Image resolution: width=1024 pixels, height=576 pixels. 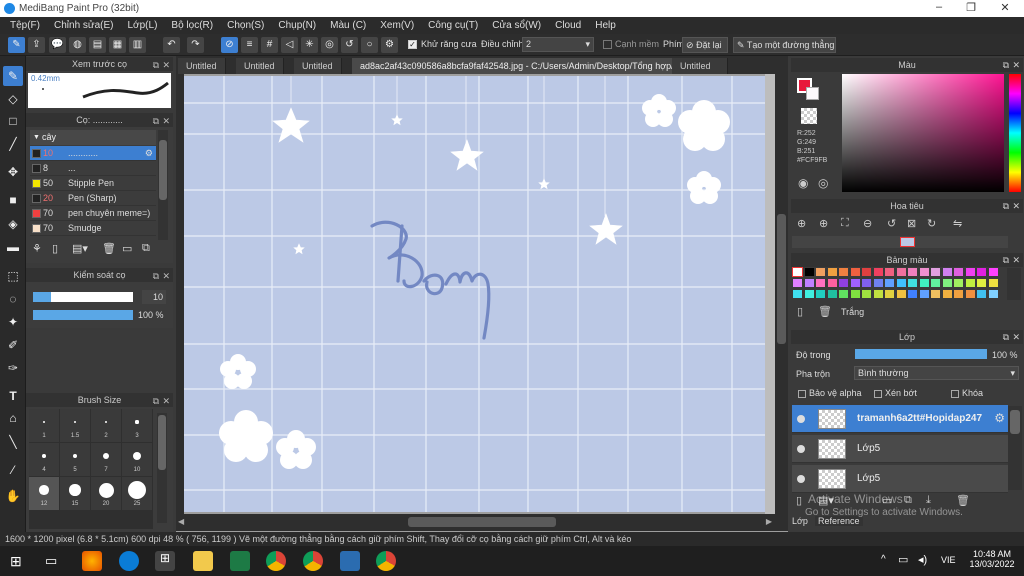 What do you see at coordinates (229, 45) in the screenshot?
I see `snap-off-icon: ⊘` at bounding box center [229, 45].